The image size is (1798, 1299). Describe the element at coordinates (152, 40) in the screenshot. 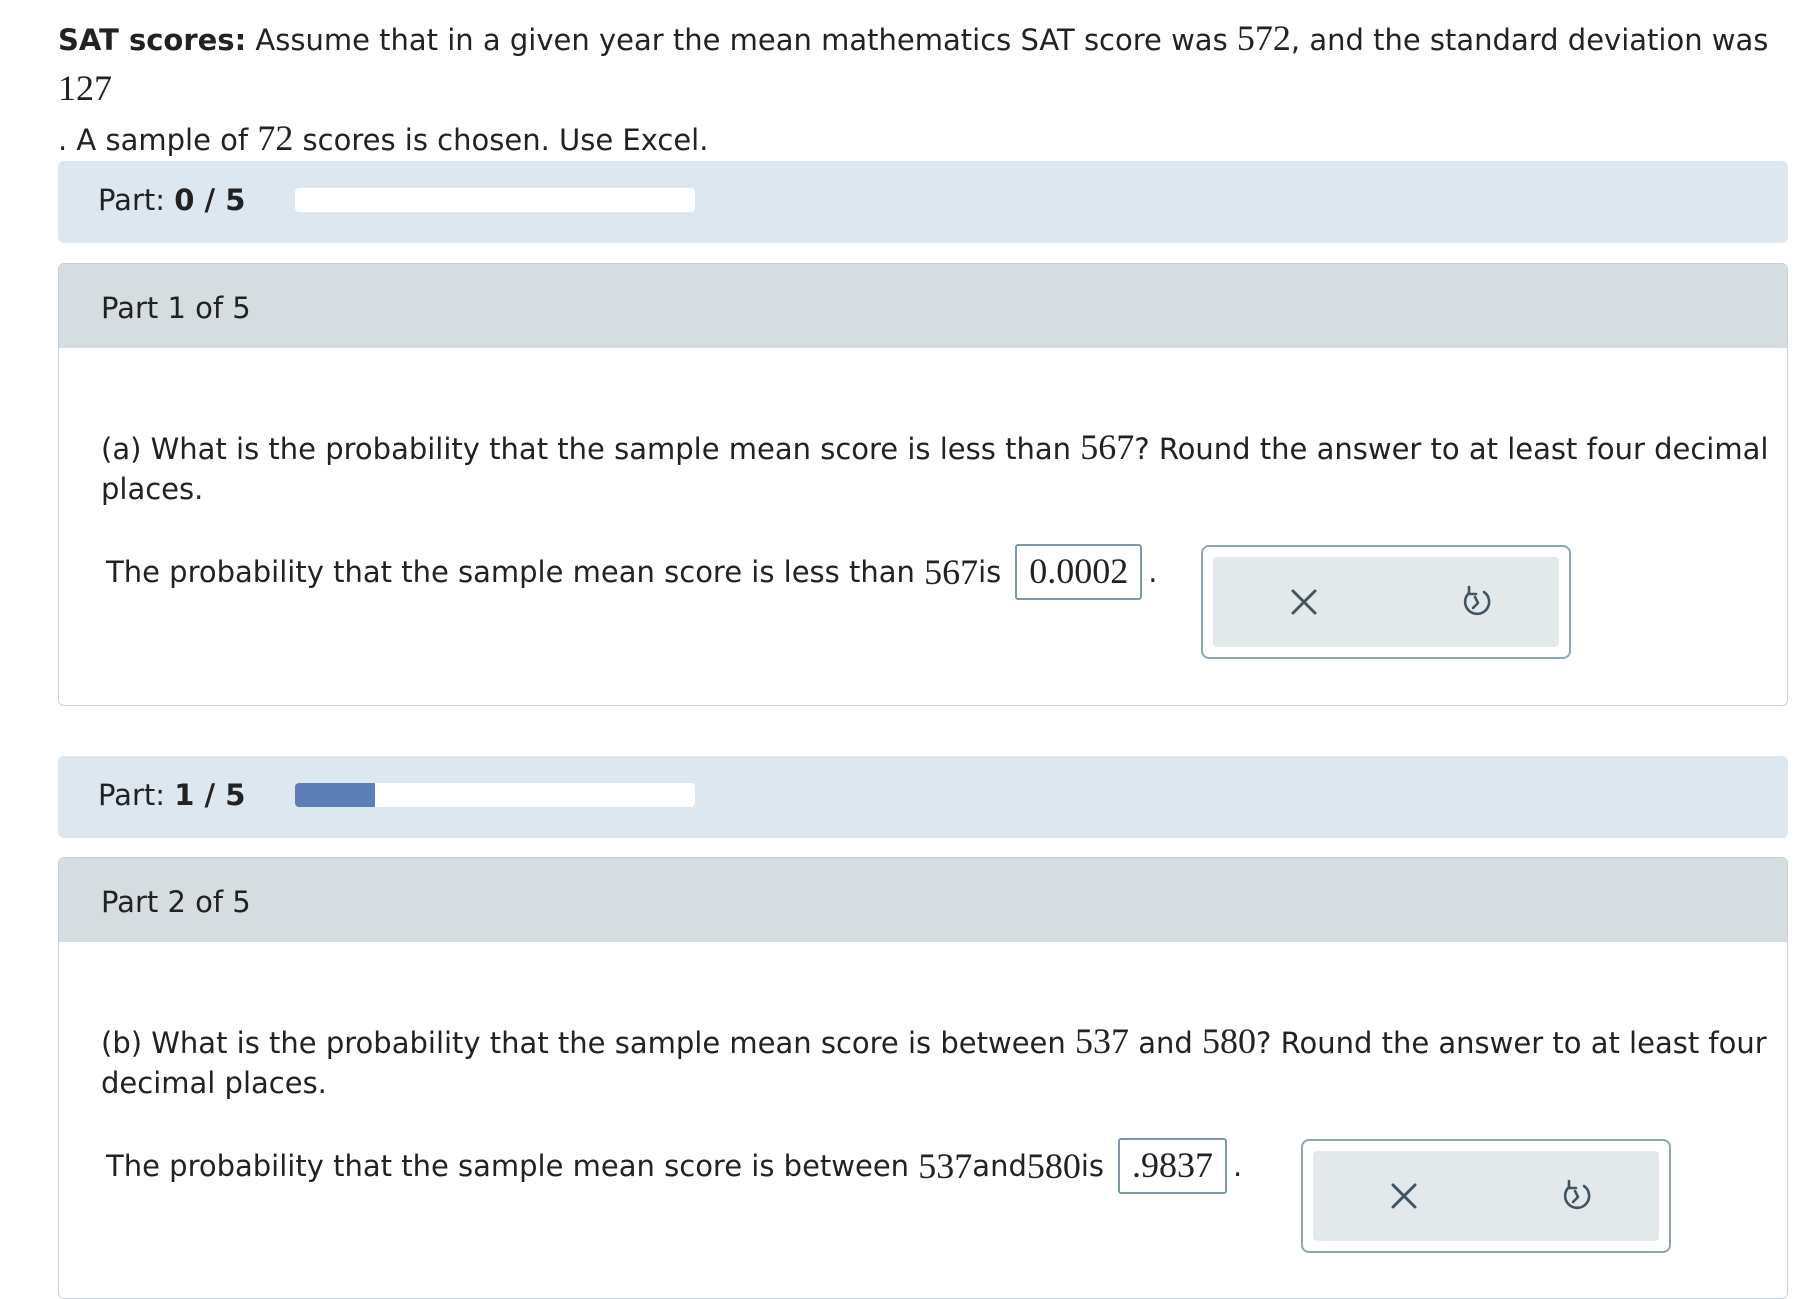

I see `problem-heading: SAT scores:` at that location.